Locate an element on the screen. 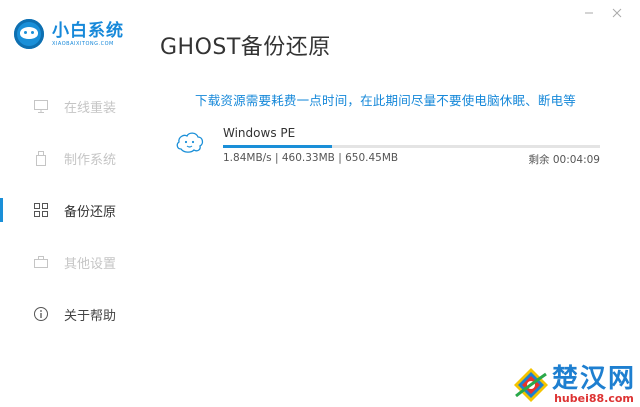  sidebar-item-about-help: 关于帮助 is located at coordinates (72, 314).